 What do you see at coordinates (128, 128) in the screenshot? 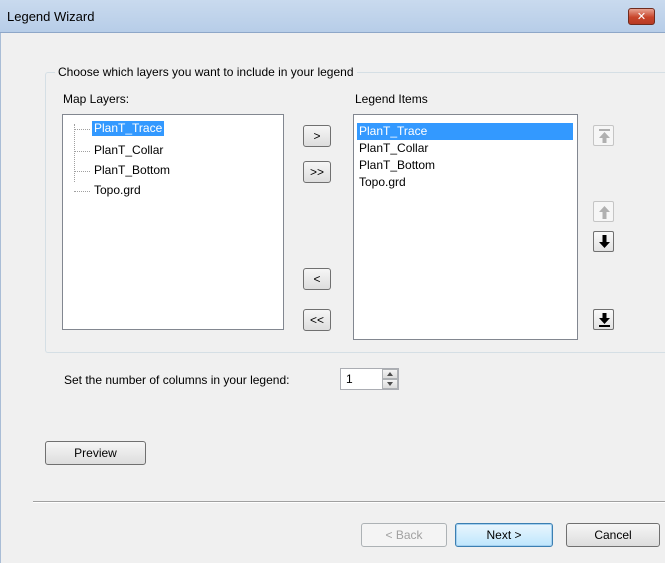
I see `tree-item-label: PlanT_Trace` at bounding box center [128, 128].